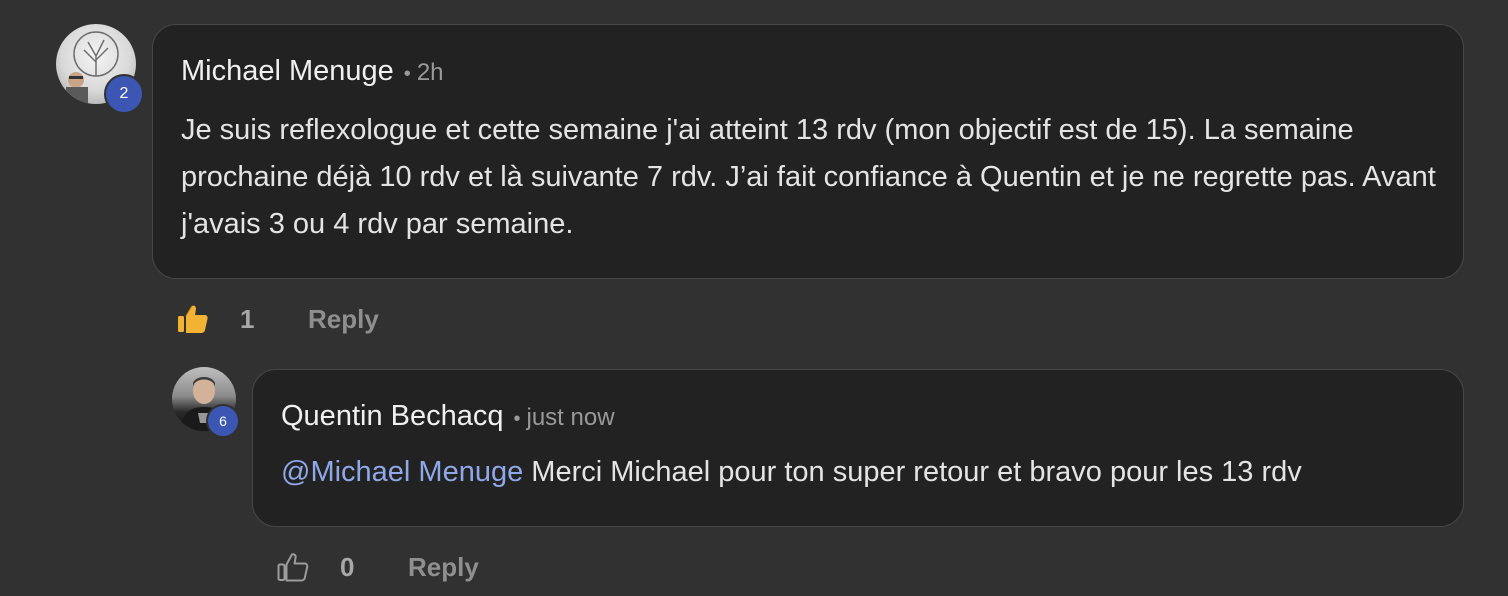 The width and height of the screenshot is (1508, 596). I want to click on thumbs-up-outline-icon, so click(293, 567).